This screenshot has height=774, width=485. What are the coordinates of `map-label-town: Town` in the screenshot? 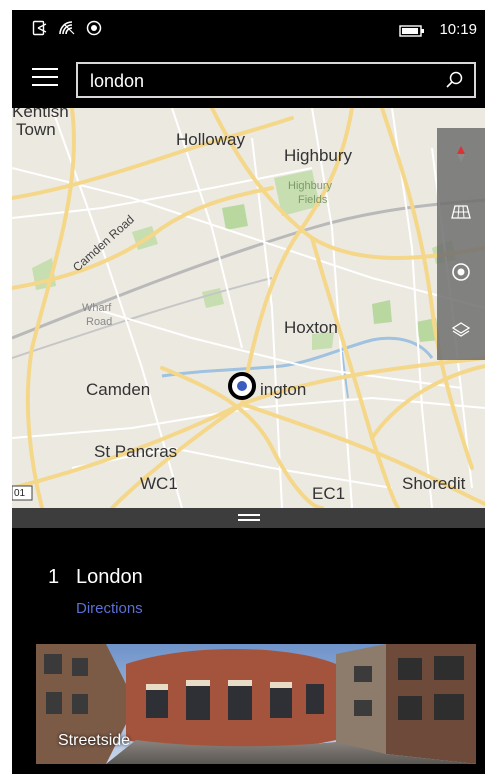 It's located at (36, 129).